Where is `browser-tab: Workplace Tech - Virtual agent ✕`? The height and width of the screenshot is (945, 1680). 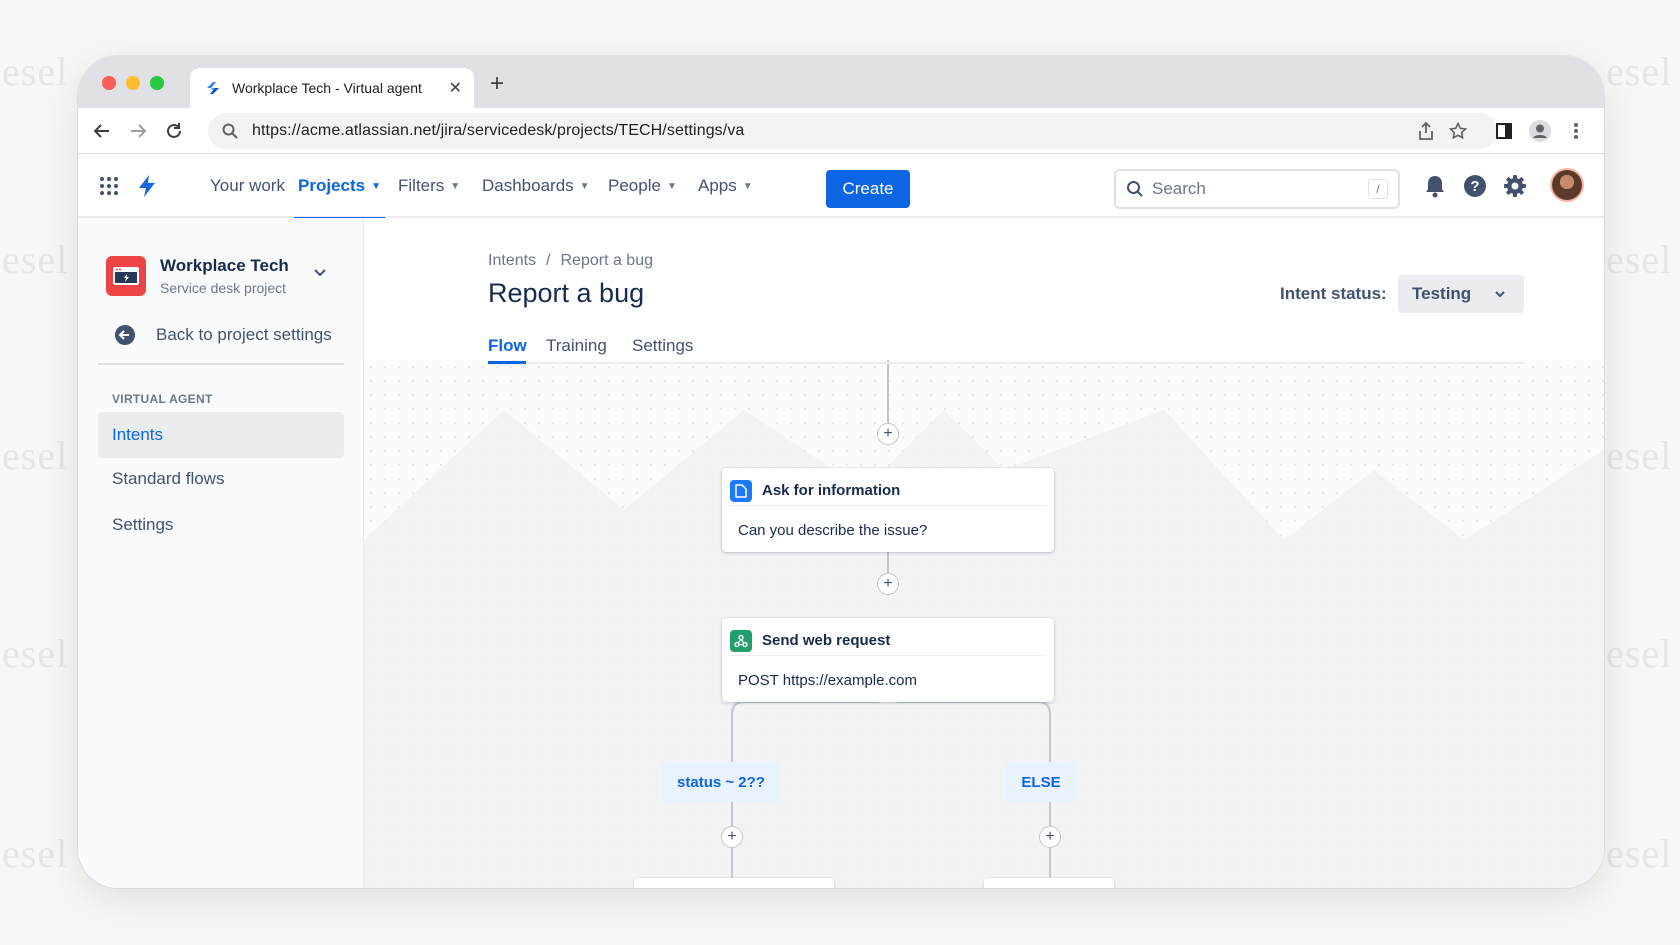 browser-tab: Workplace Tech - Virtual agent ✕ is located at coordinates (332, 88).